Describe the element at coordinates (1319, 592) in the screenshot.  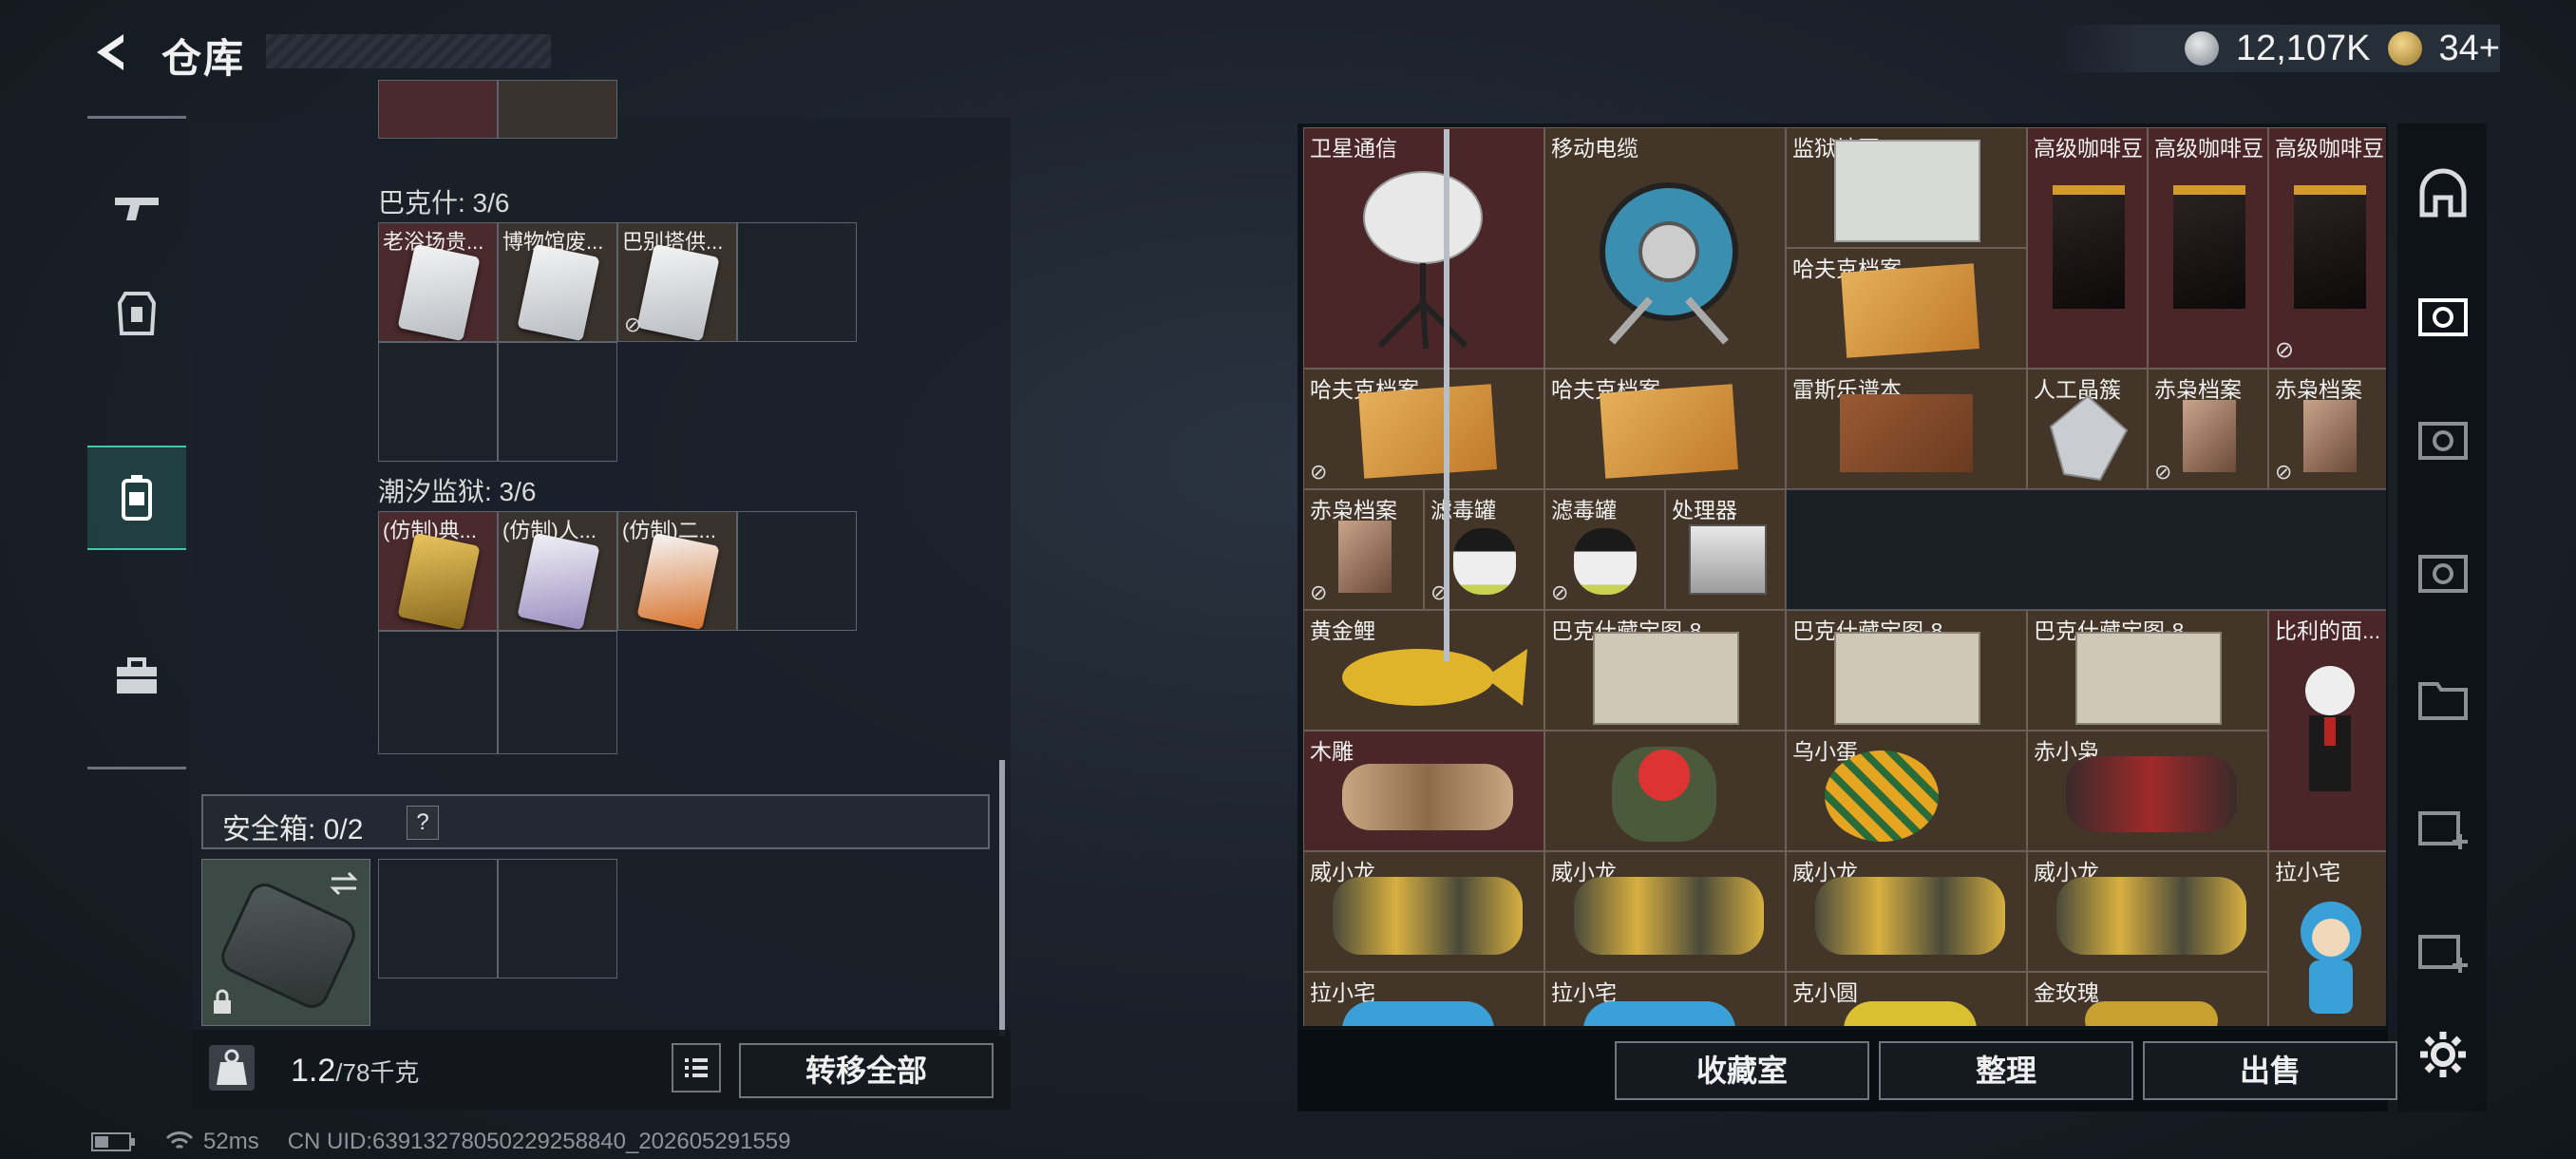
I see `no-insure-icon: ⊘` at that location.